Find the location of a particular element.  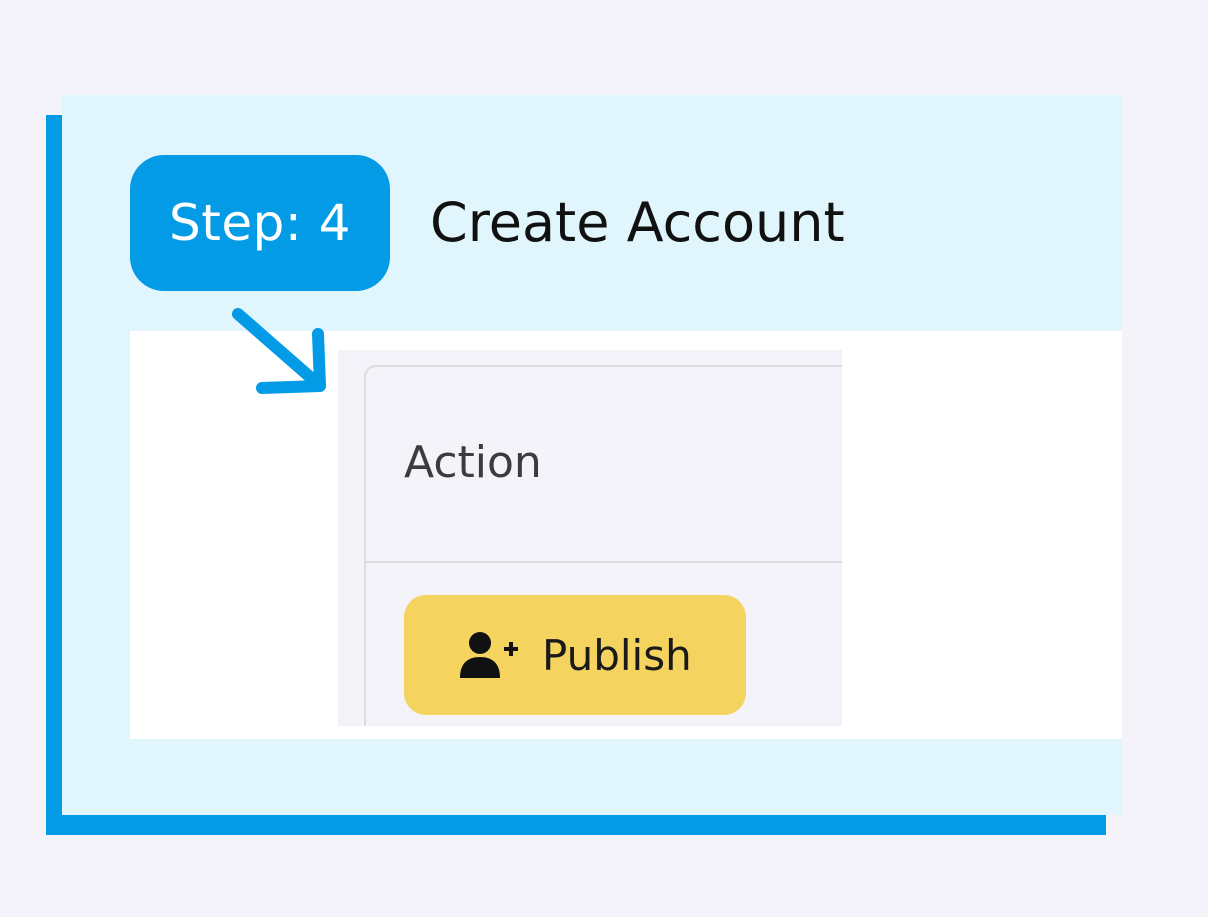

table-header-cell: Action is located at coordinates (604, 465).